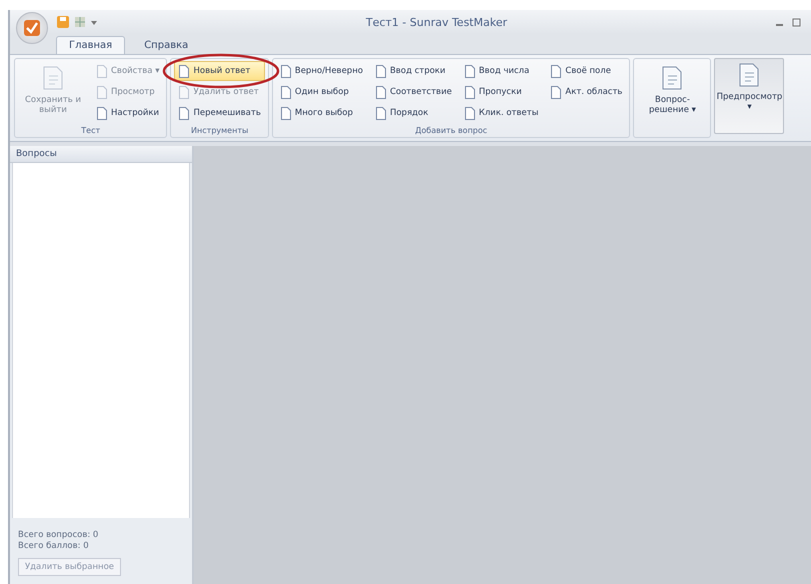 The image size is (811, 584). I want to click on ribbon-button: Акт. область, so click(586, 92).